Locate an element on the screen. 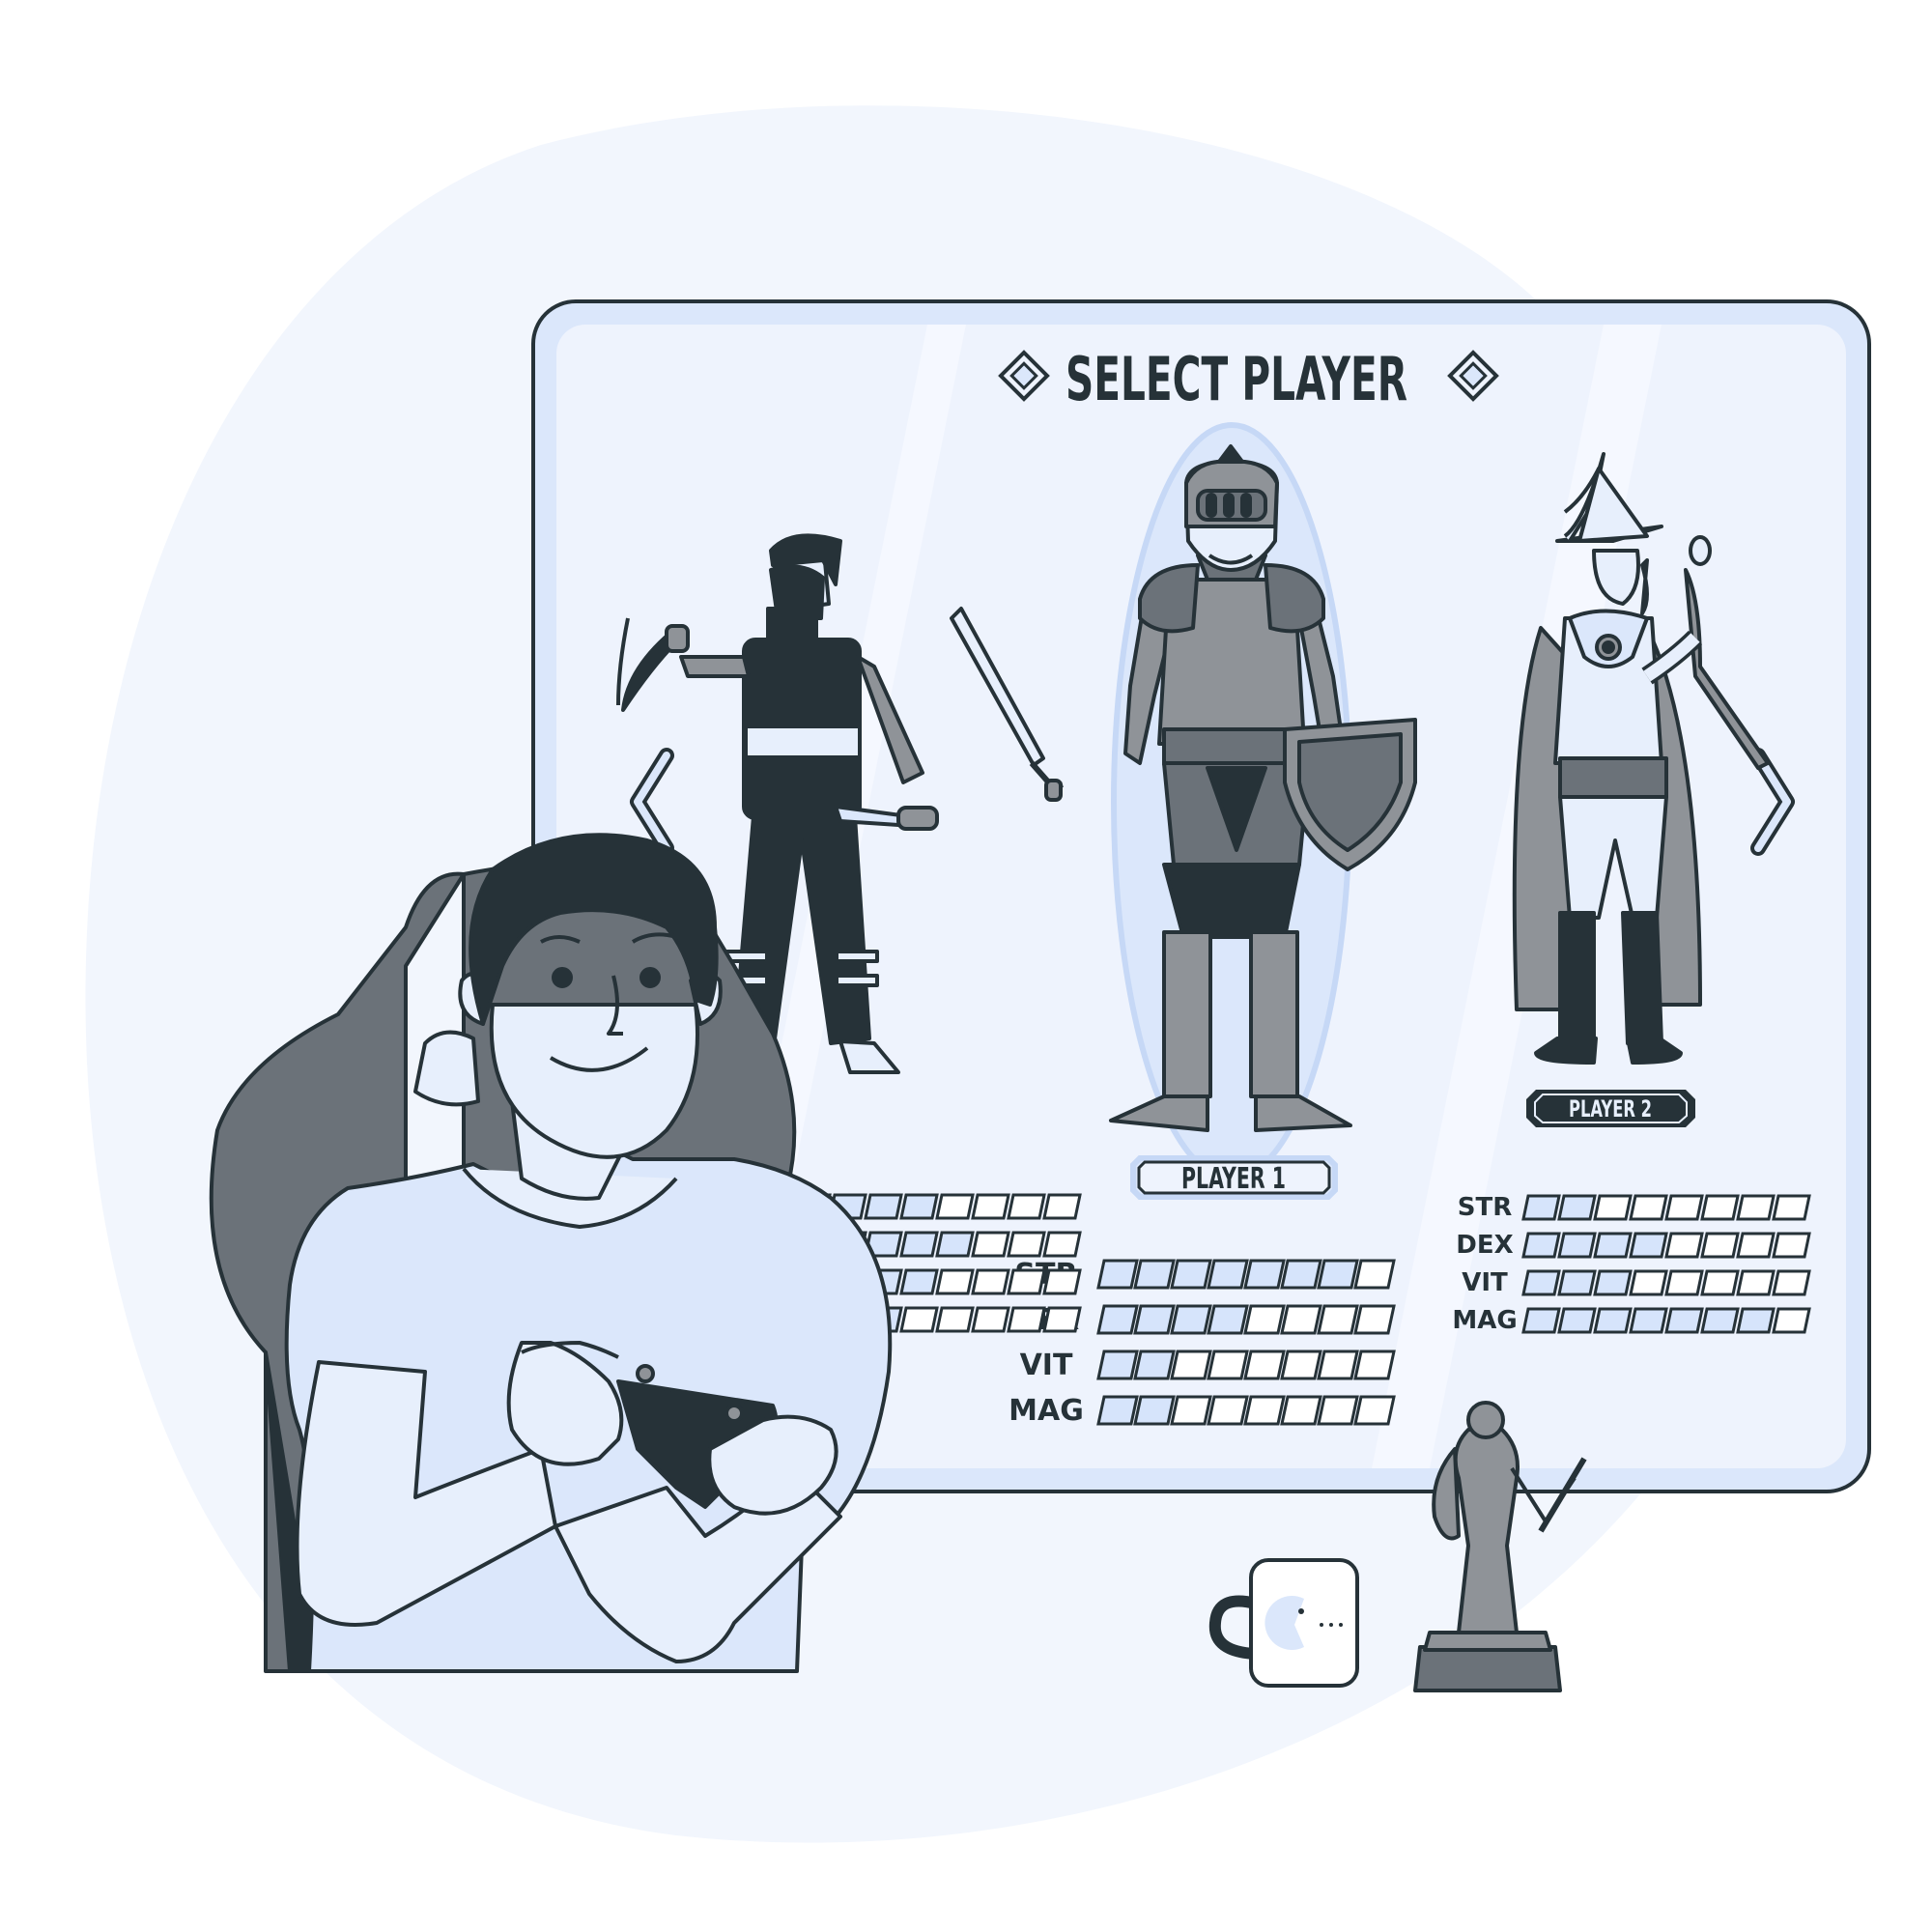 The width and height of the screenshot is (1932, 1932). screen-title: SELECT PLAYER is located at coordinates (1236, 379).